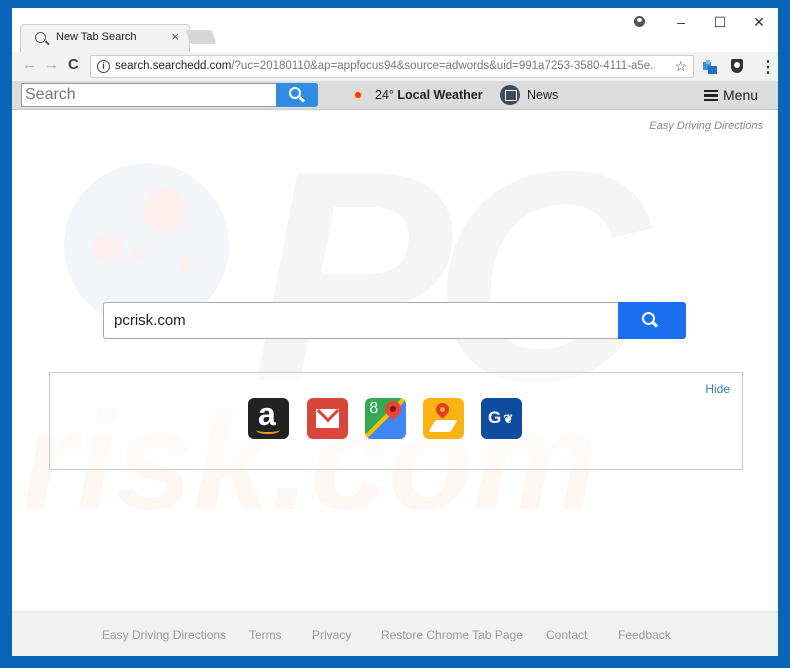 The image size is (790, 668). I want to click on profile-icon, so click(639, 21).